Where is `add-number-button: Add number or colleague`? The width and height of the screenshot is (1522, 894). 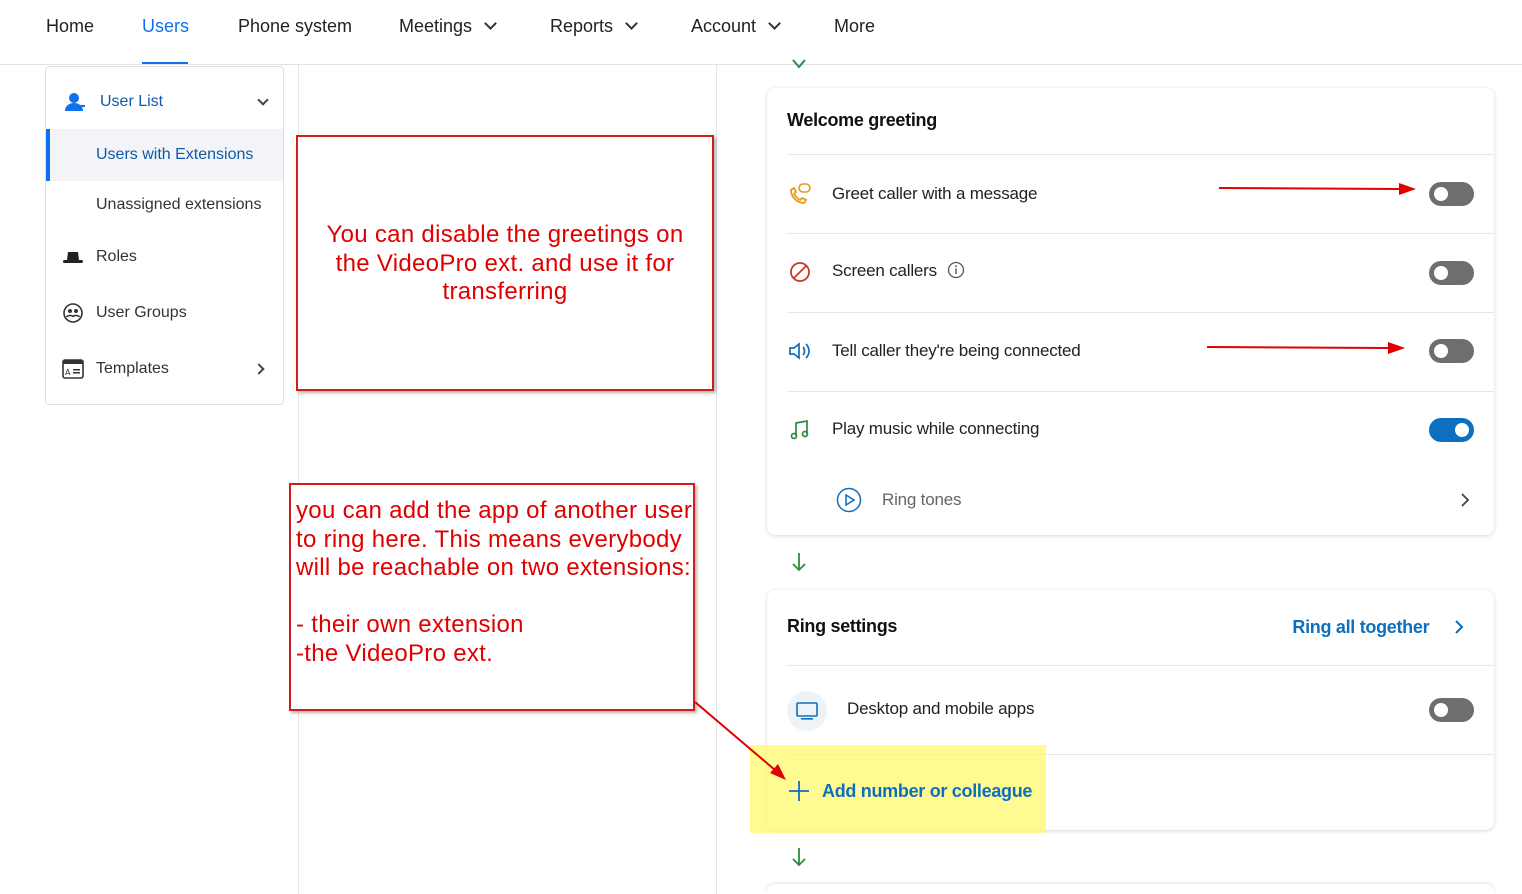
add-number-button: Add number or colleague is located at coordinates (910, 791).